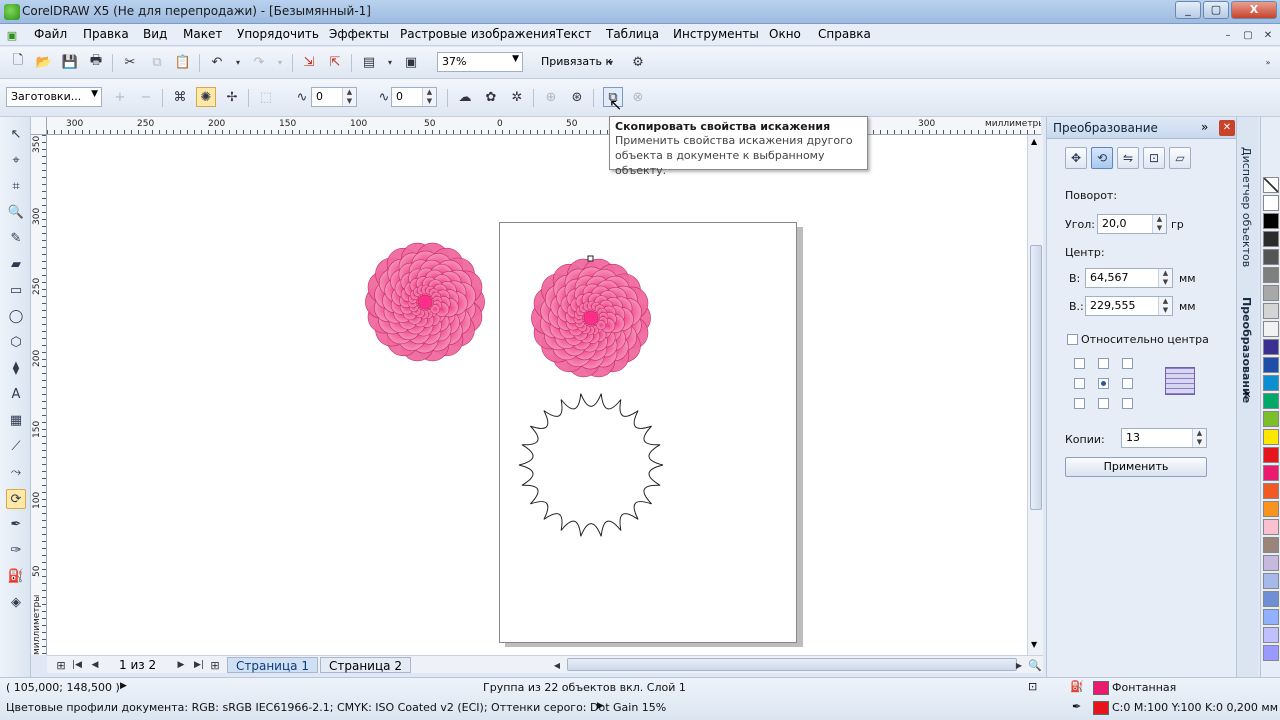  Describe the element at coordinates (1228, 35) in the screenshot. I see `doc-minimize-icon: –` at that location.